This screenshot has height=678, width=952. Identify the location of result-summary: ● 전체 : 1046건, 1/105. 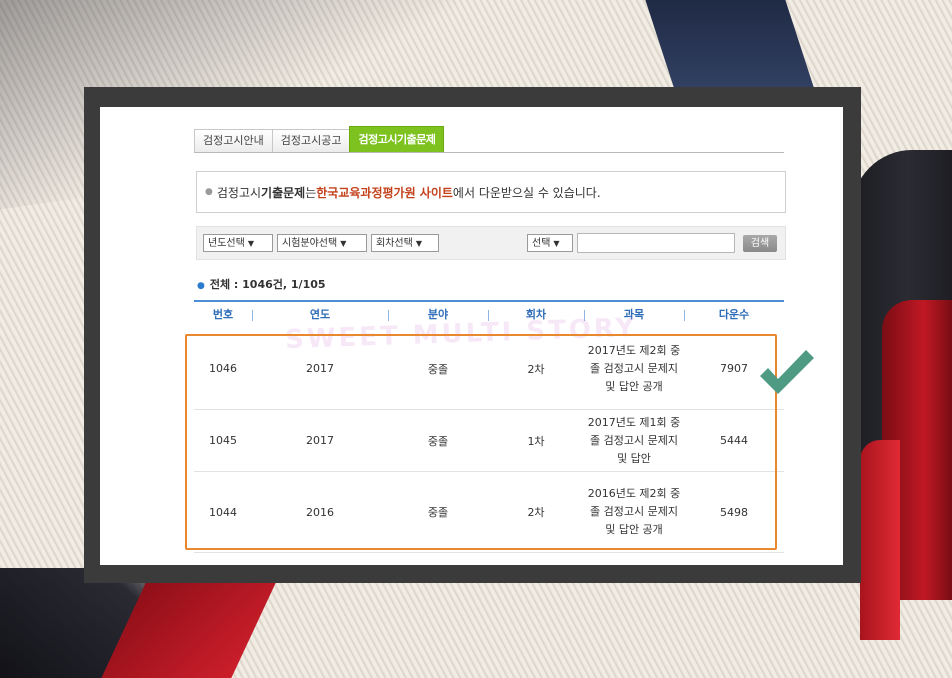
(261, 284).